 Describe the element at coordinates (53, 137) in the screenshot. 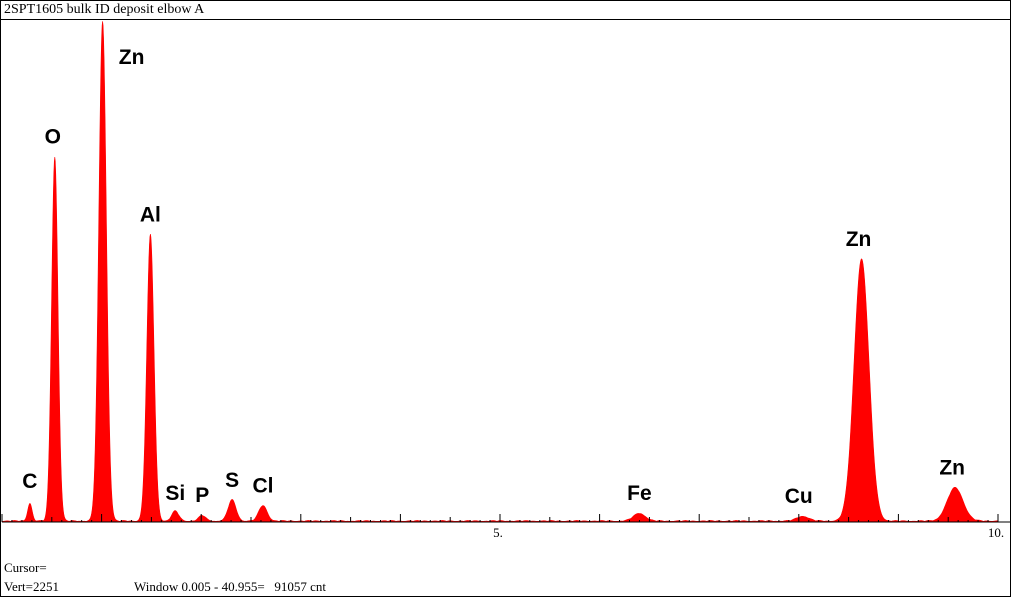

I see `peak-label: O` at that location.